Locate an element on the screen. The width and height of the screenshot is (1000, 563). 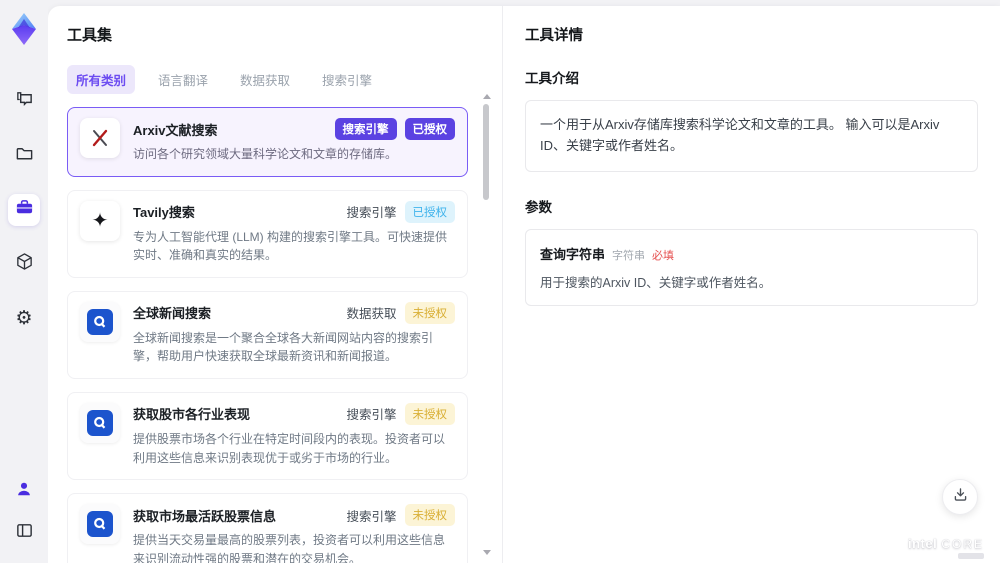
collapse-sidebar-button is located at coordinates (24, 533).